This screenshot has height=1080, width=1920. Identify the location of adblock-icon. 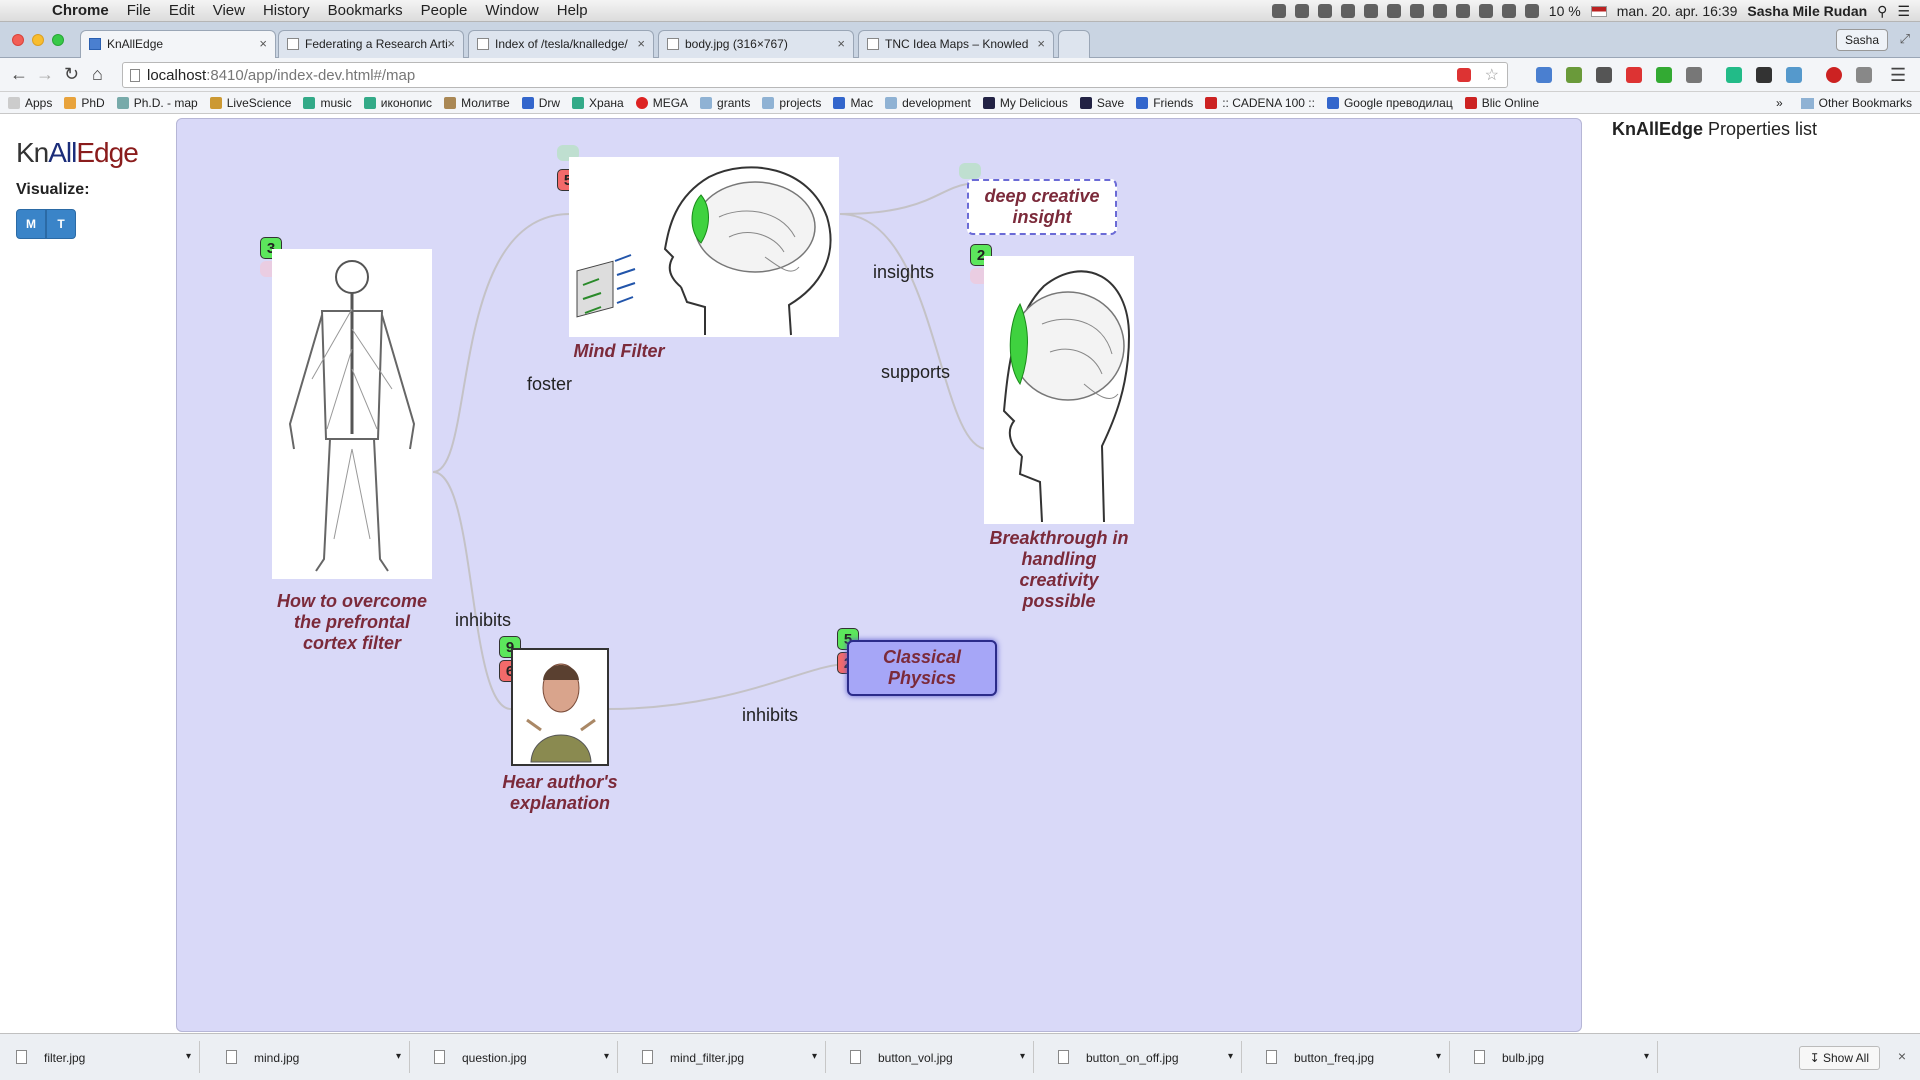
(1464, 75).